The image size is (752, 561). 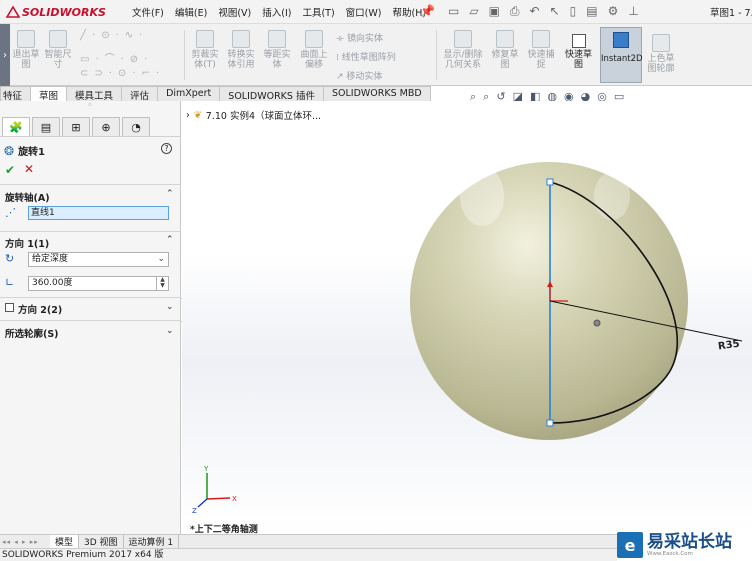 I want to click on angle-input: 360.00度 ▲ ▼, so click(x=98, y=283).